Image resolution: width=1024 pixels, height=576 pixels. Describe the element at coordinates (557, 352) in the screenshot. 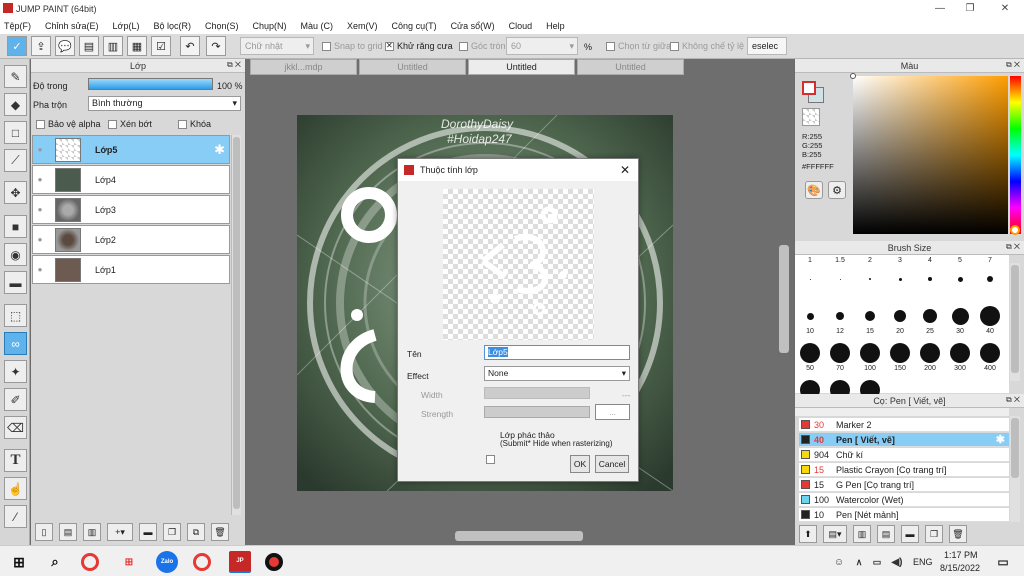

I see `layer-name-input: Lớp5` at that location.